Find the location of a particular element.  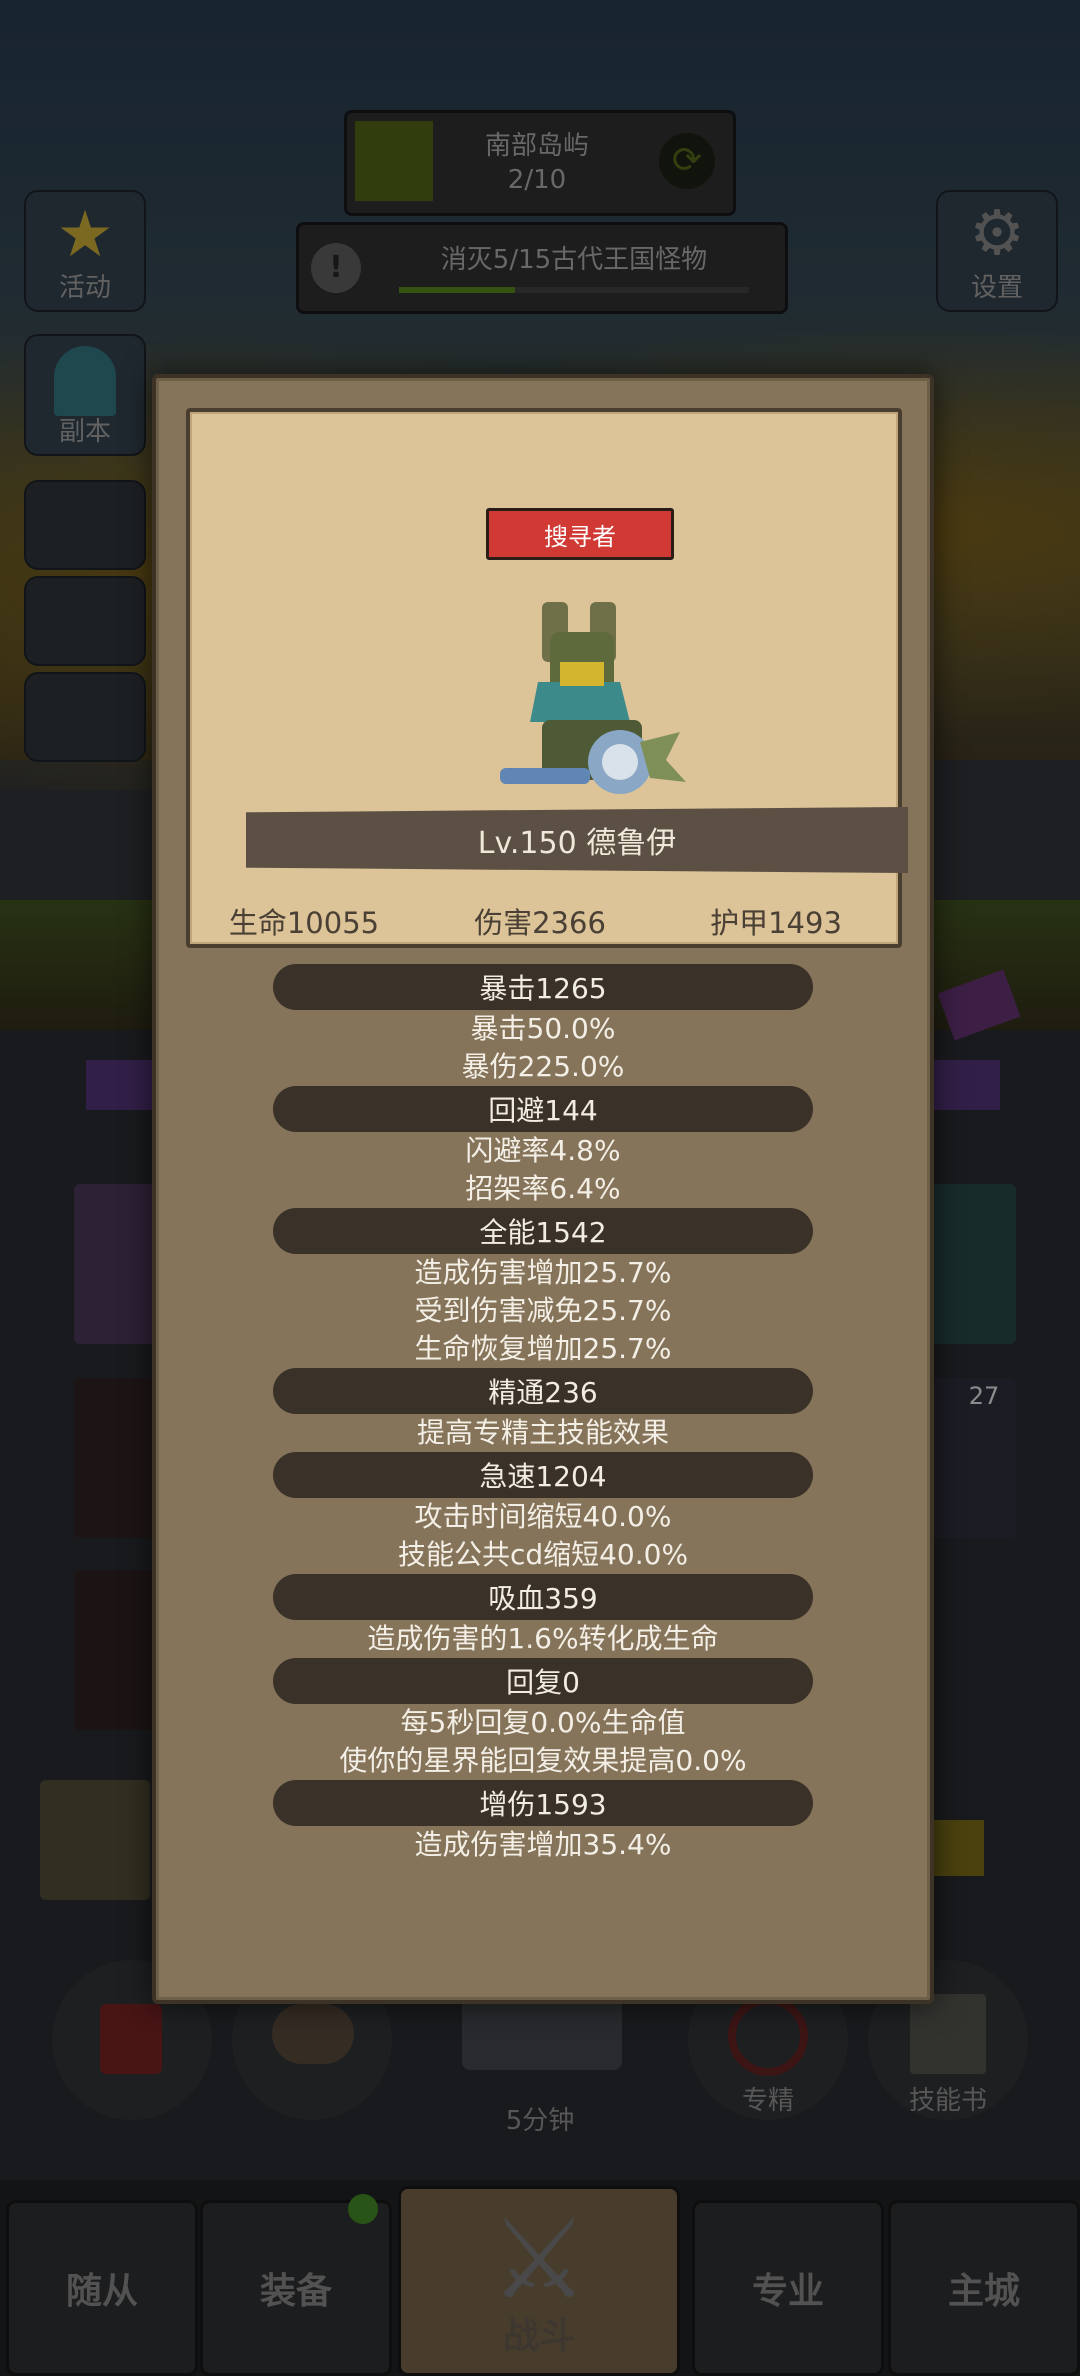

stat-block: 回避144 闪避率4.8% 招架率6.4% is located at coordinates (543, 1147).